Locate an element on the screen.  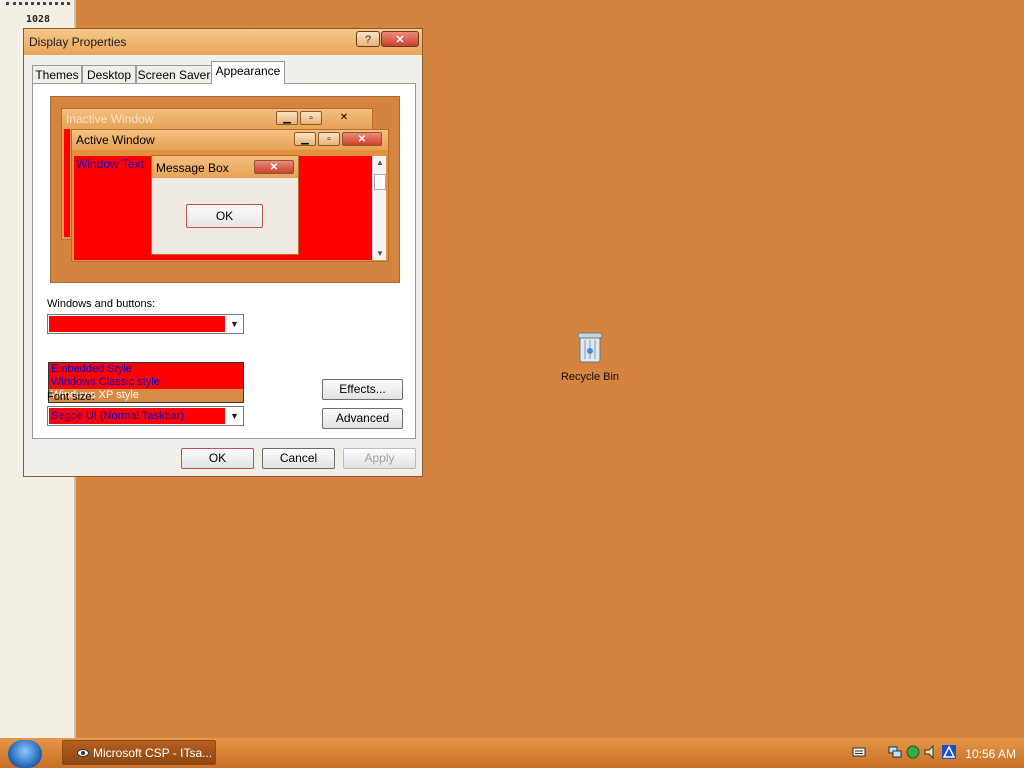
system-tray: 10:56 AM is located at coordinates (934, 754).